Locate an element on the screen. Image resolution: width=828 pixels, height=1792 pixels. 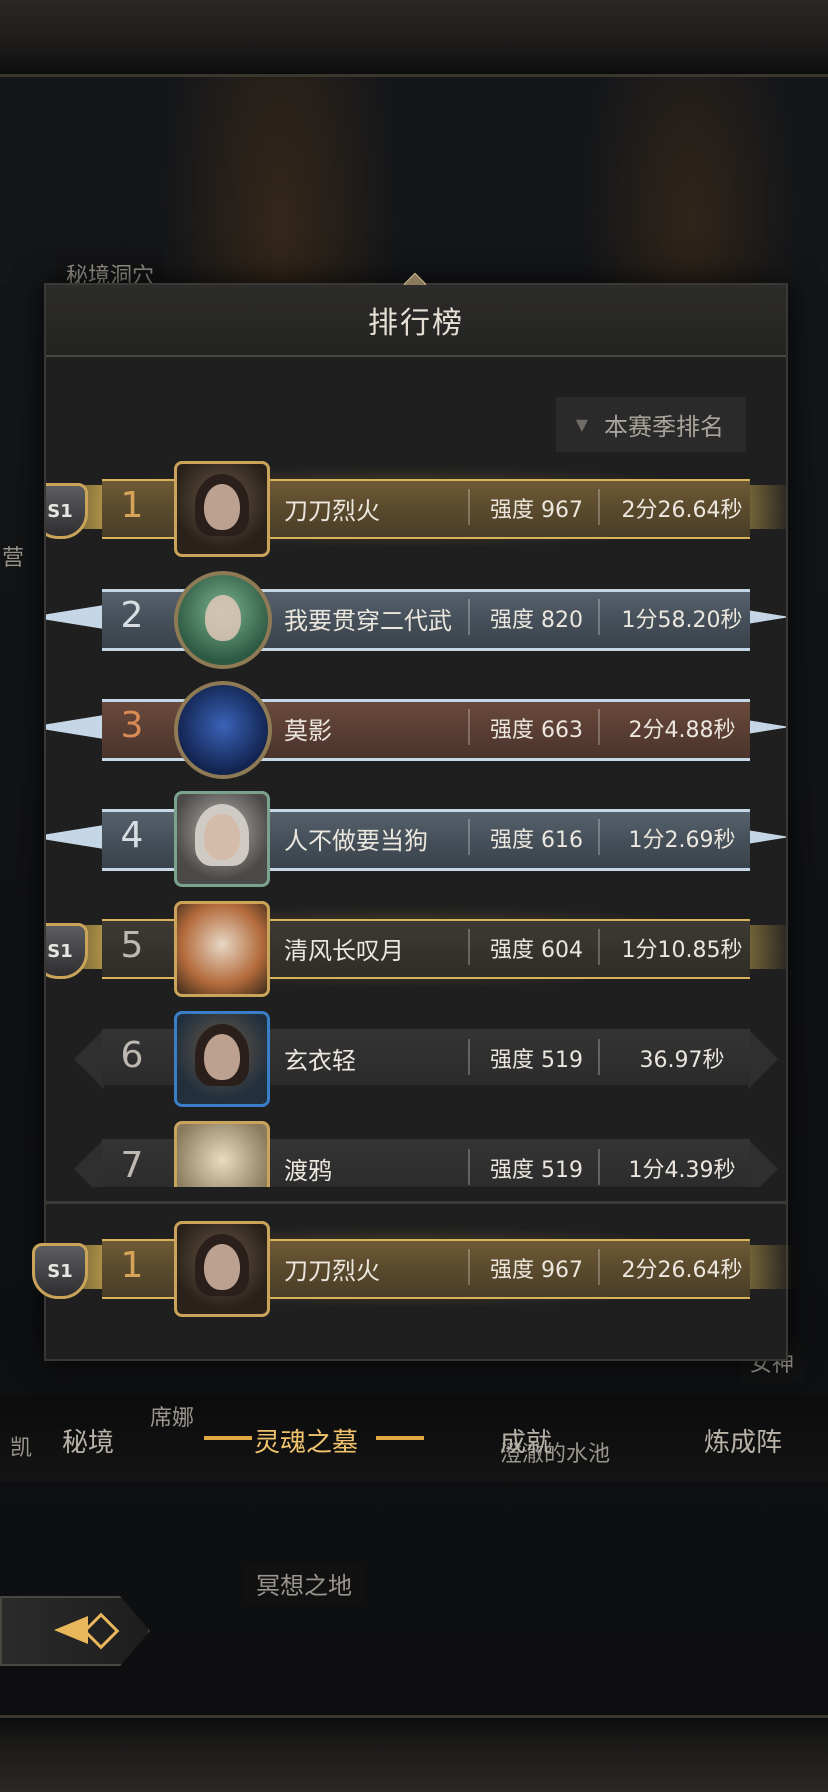
player-power: 强度 616 is located at coordinates (536, 840).